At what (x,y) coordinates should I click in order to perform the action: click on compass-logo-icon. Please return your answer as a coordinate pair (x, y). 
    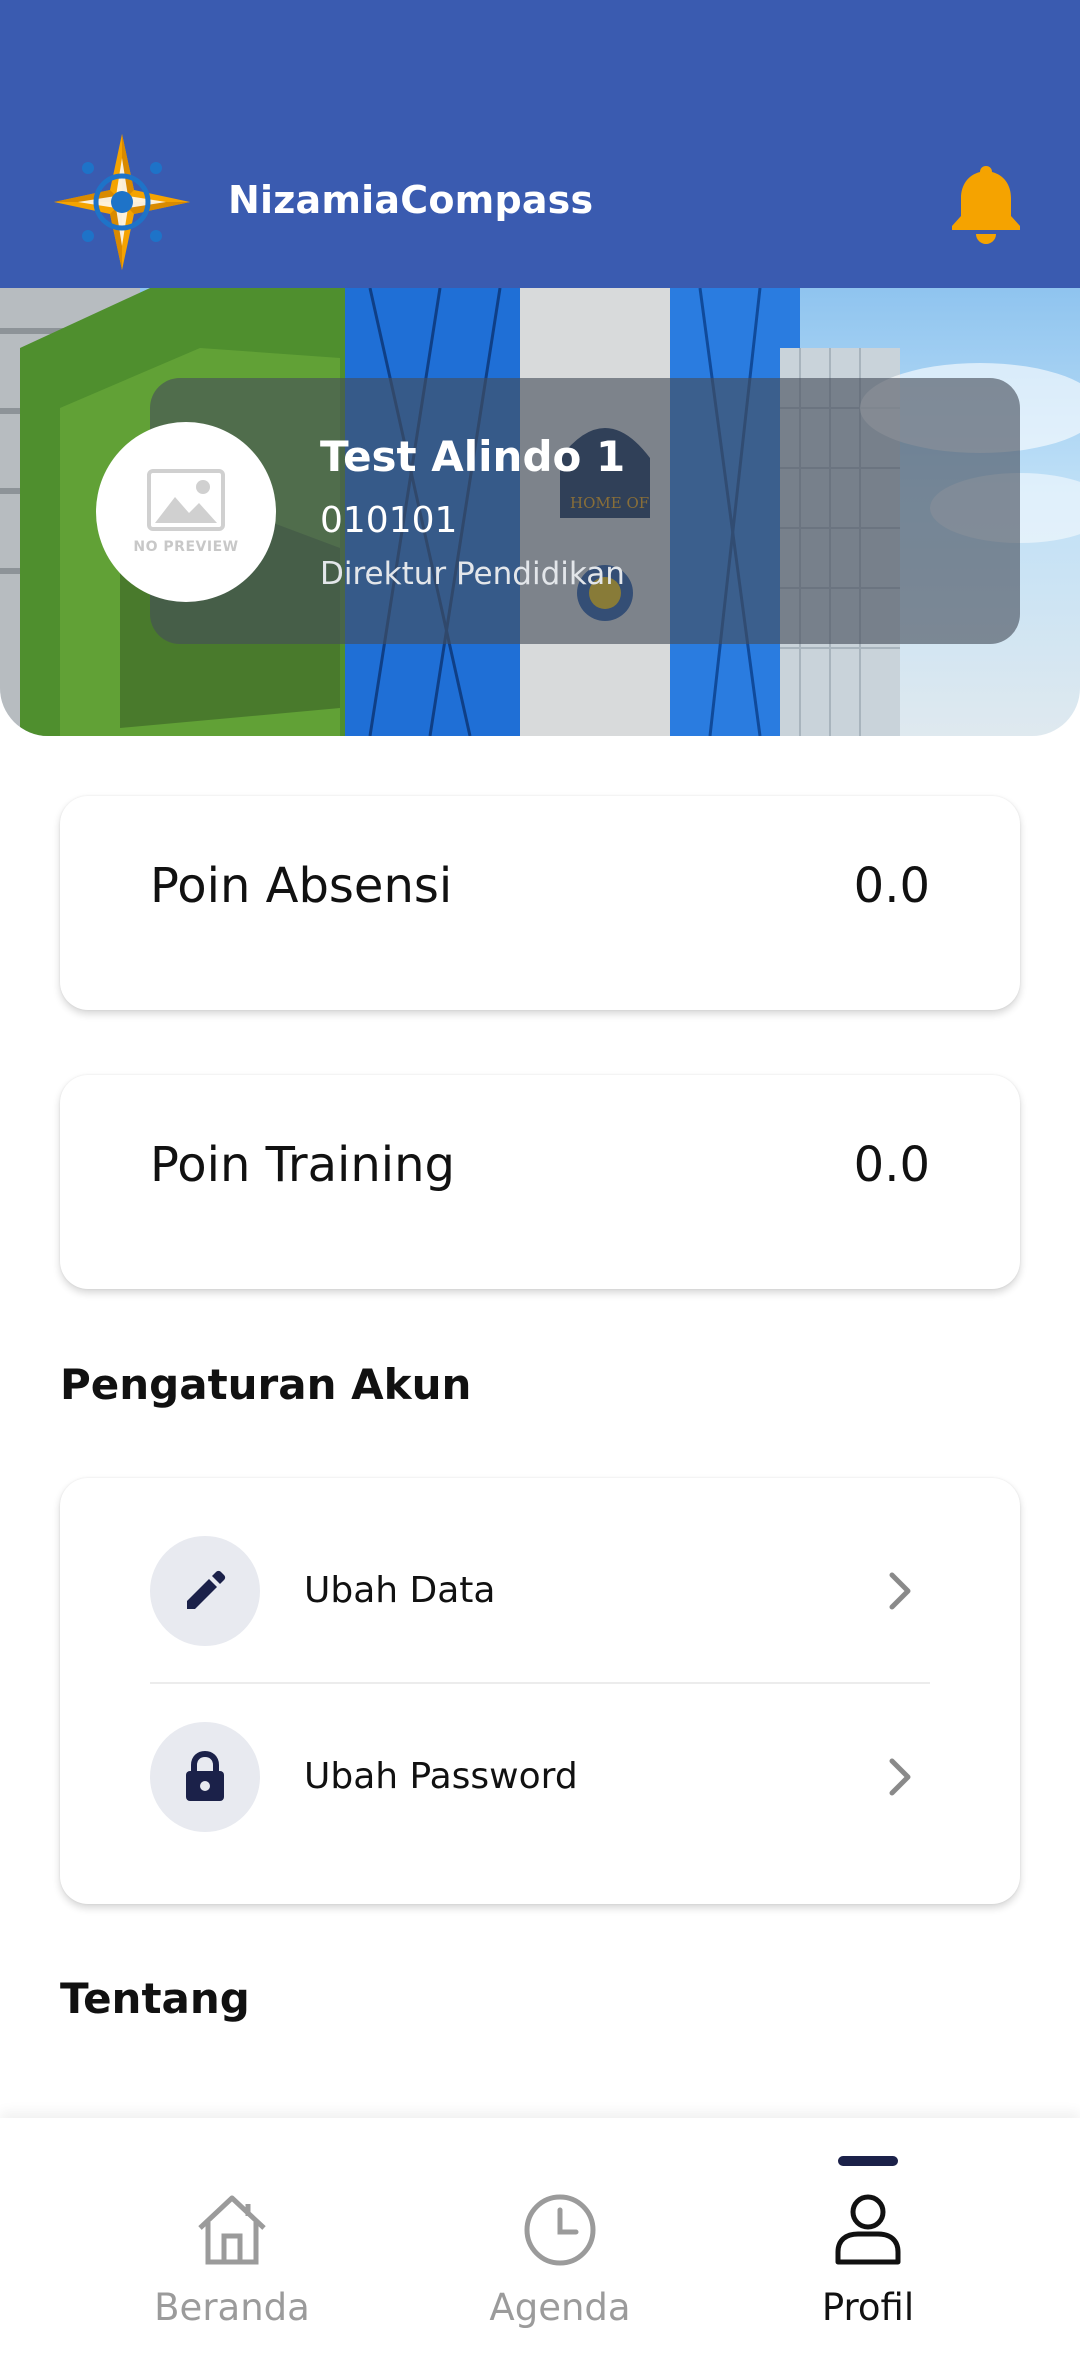
    Looking at the image, I should click on (122, 202).